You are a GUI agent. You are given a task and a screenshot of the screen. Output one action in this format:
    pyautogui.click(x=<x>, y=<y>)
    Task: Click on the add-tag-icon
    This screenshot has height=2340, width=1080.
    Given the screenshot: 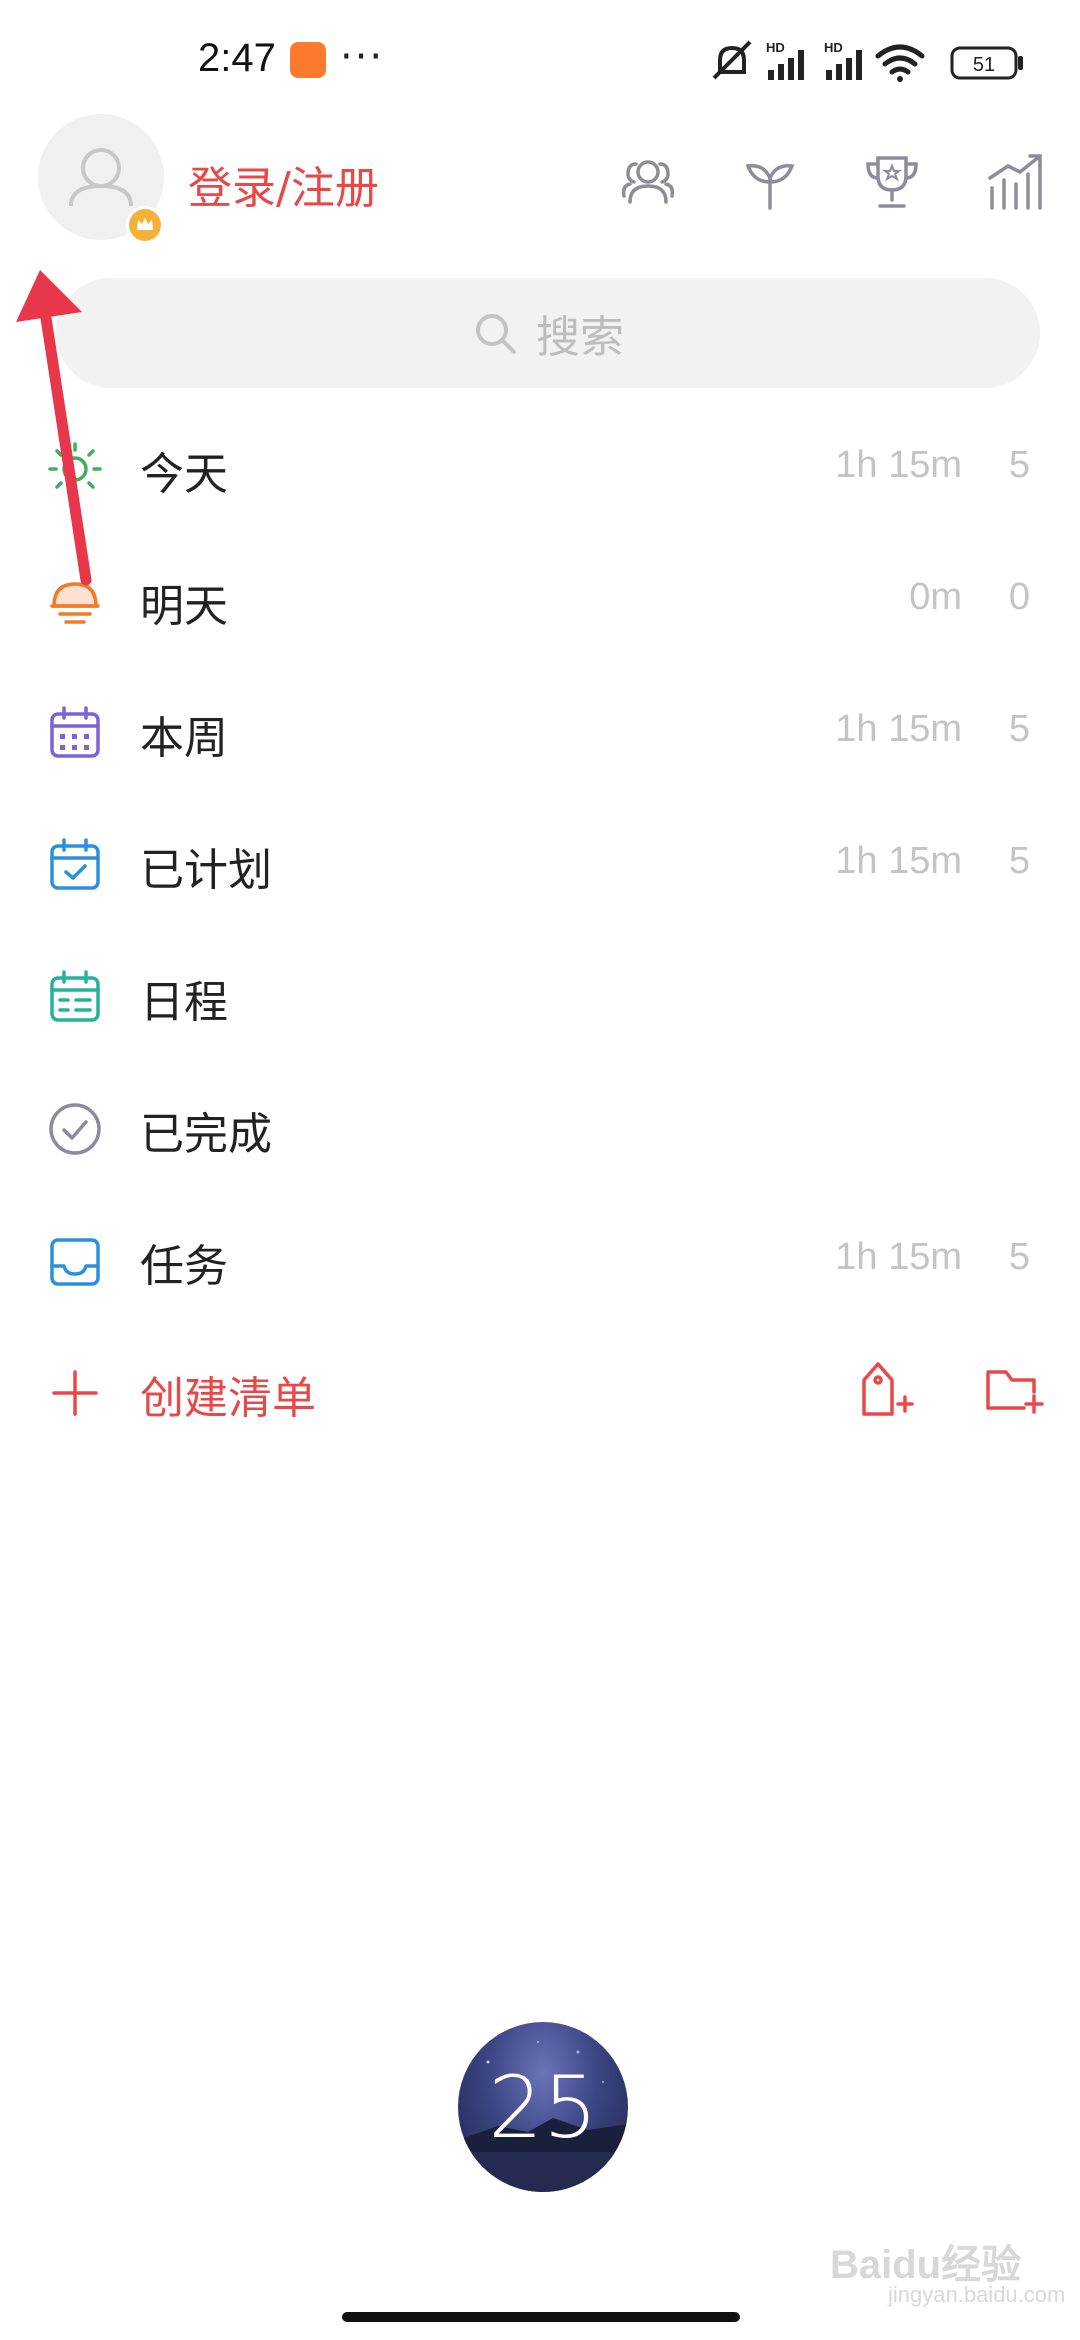 What is the action you would take?
    pyautogui.click(x=884, y=1390)
    